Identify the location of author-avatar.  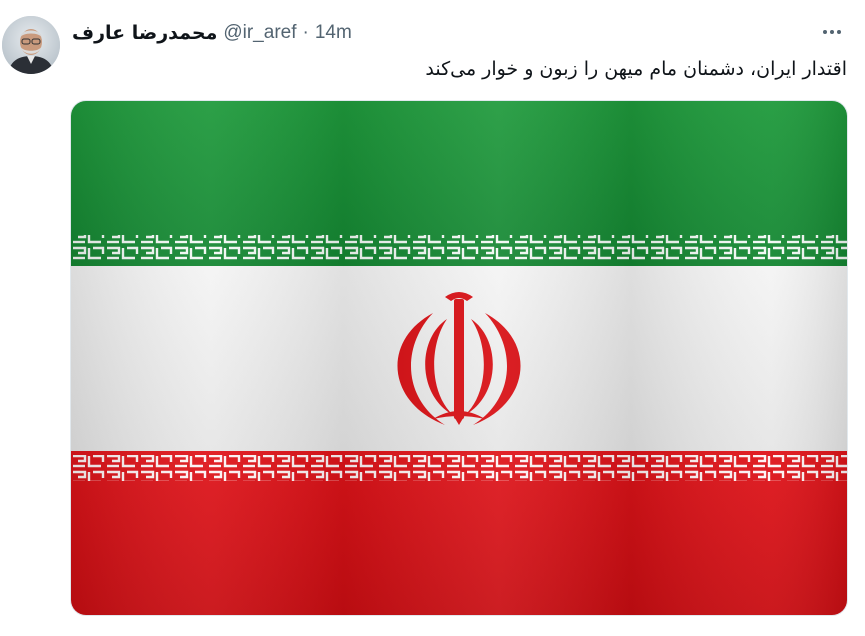
(31, 45).